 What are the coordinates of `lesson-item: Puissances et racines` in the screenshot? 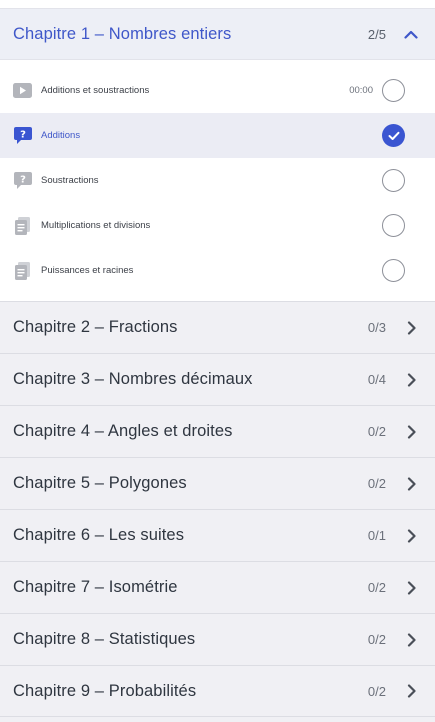 It's located at (217, 270).